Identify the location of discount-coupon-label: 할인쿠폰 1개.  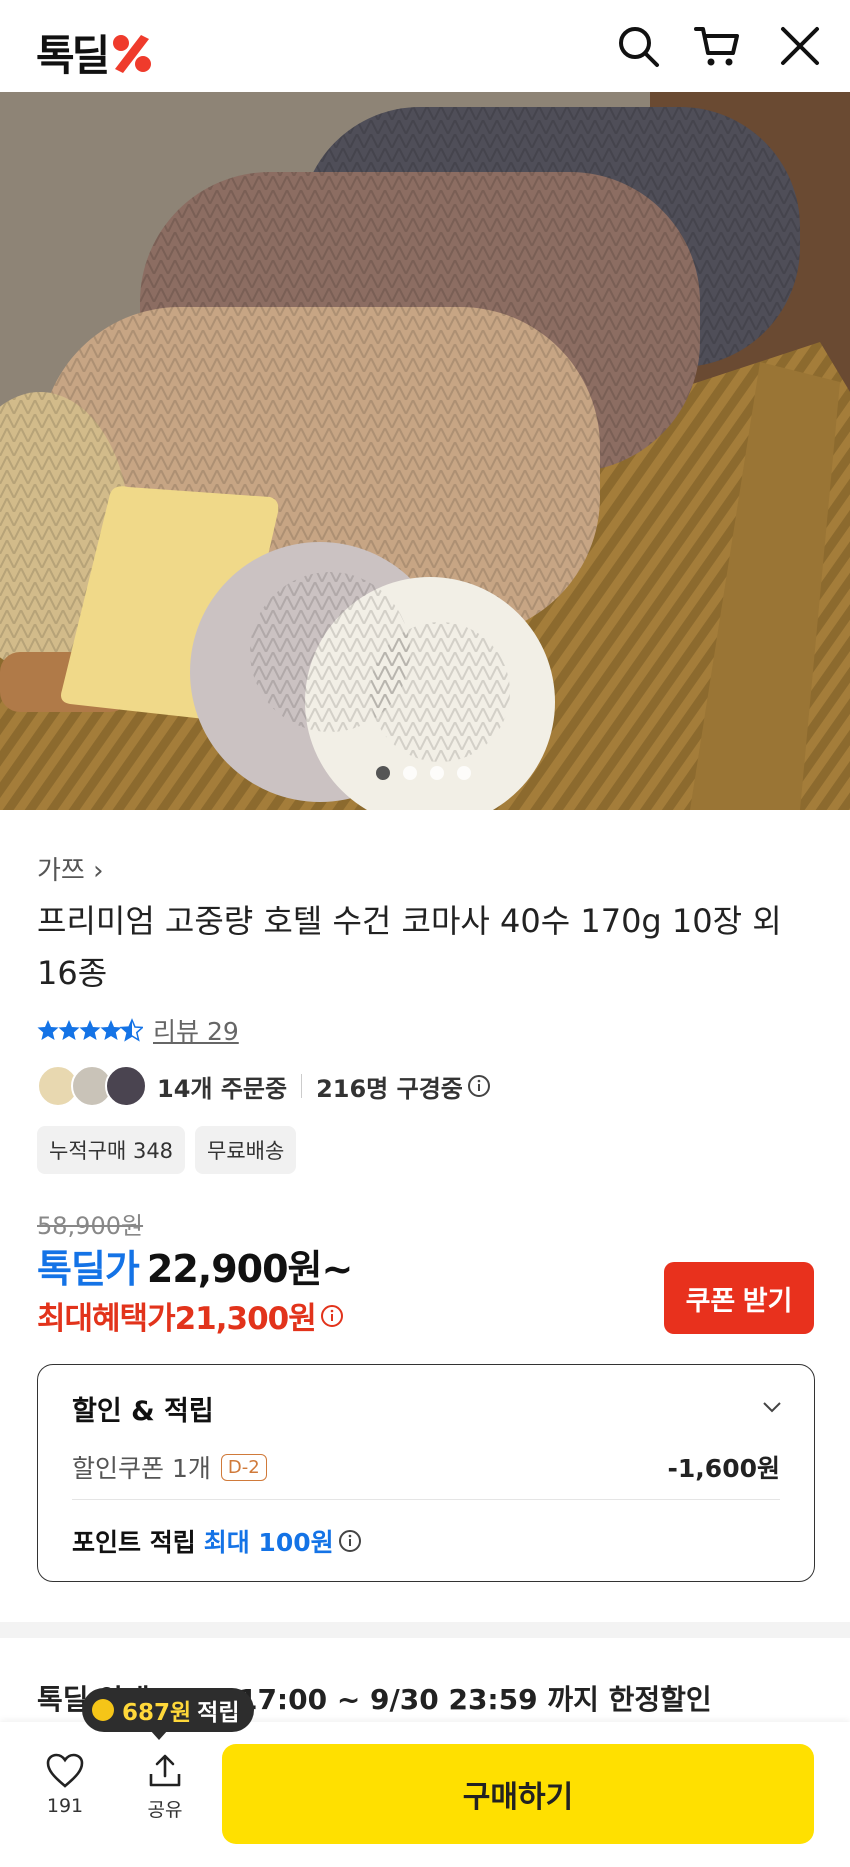
(141, 1468).